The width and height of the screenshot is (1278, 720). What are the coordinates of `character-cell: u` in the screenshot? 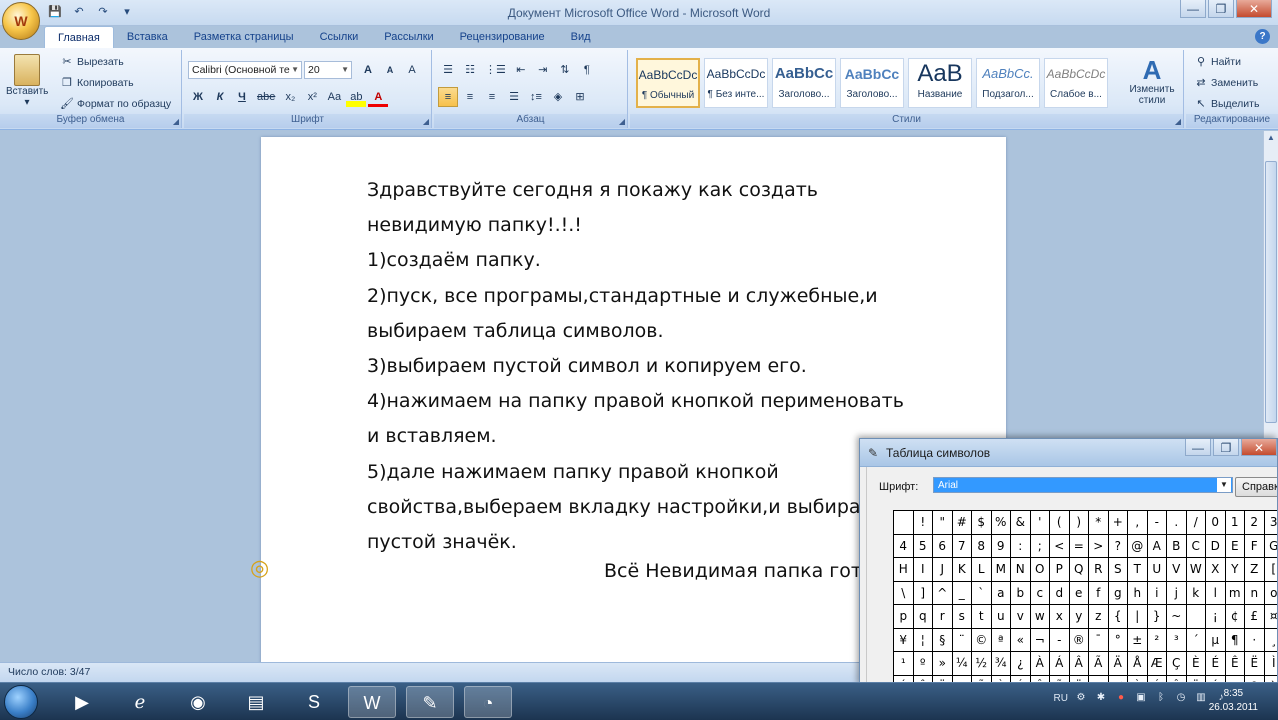 It's located at (1001, 617).